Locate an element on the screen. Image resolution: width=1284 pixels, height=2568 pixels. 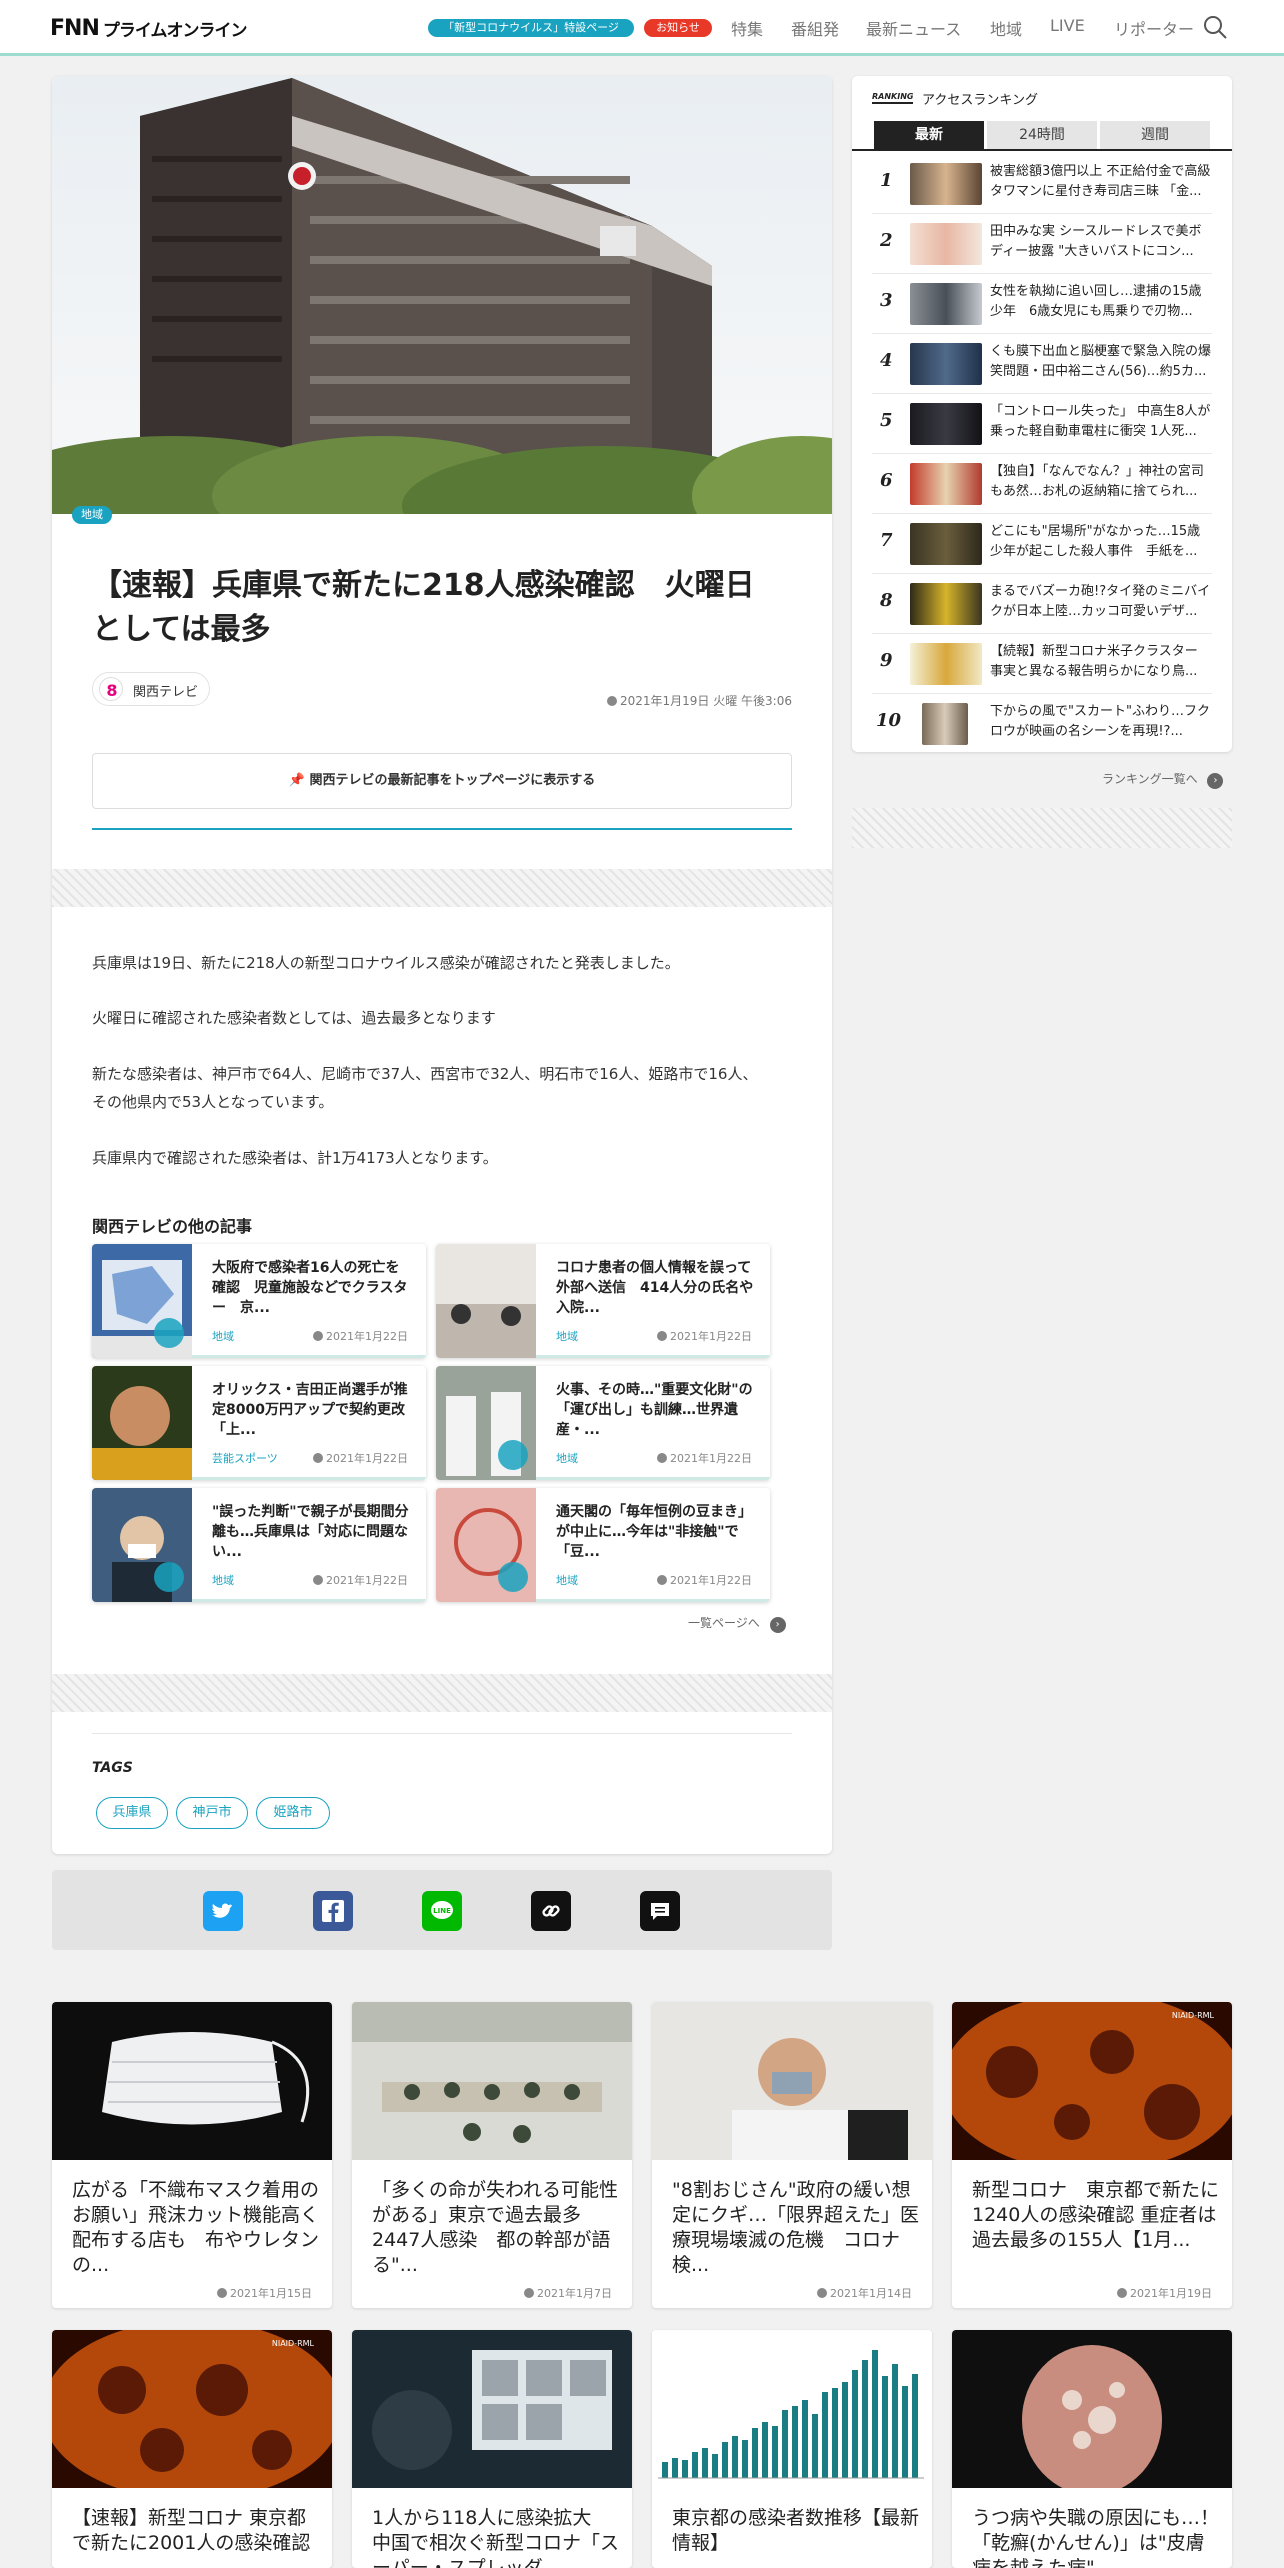
logo-fnn: FNN is located at coordinates (75, 28).